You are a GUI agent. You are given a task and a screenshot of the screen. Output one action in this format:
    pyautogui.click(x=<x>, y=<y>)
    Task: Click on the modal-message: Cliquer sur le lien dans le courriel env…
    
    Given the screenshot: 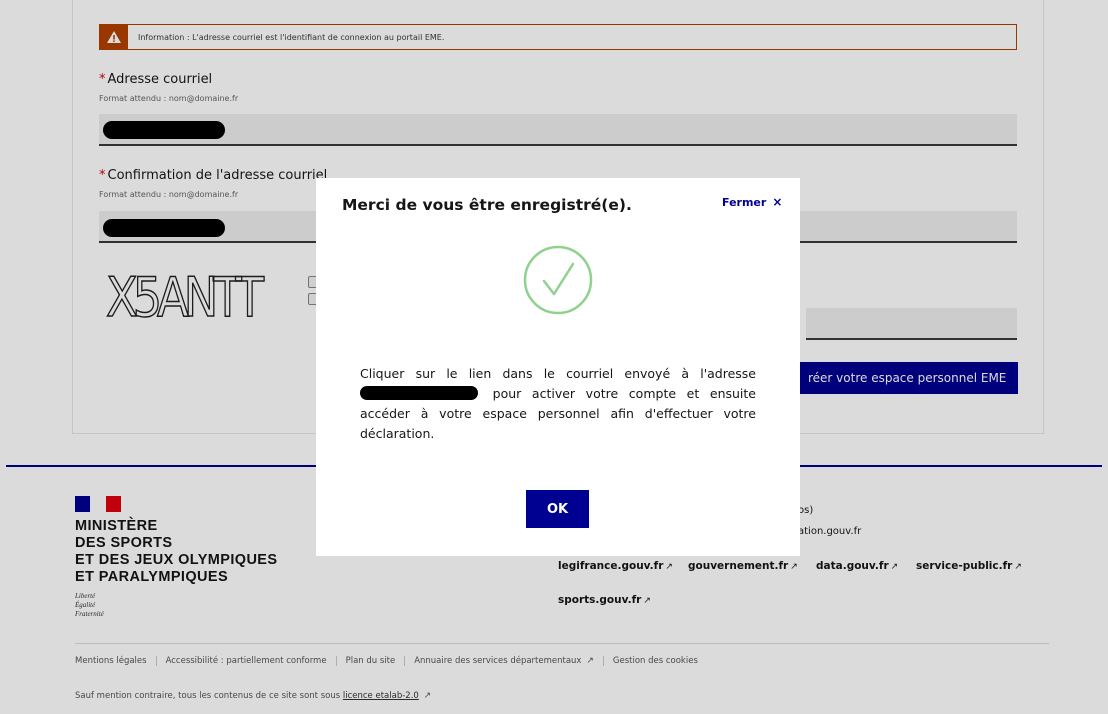 What is the action you would take?
    pyautogui.click(x=558, y=403)
    